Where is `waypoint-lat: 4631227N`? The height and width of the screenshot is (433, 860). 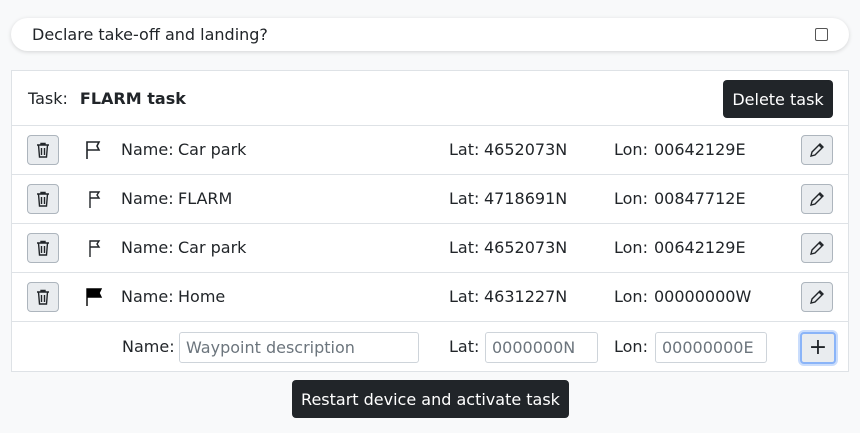
waypoint-lat: 4631227N is located at coordinates (526, 296).